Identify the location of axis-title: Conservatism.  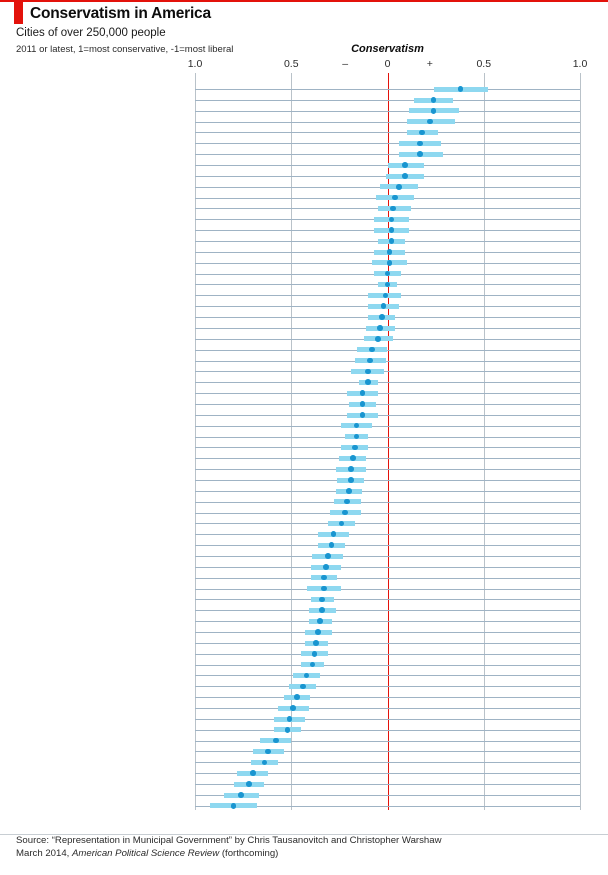
(387, 49).